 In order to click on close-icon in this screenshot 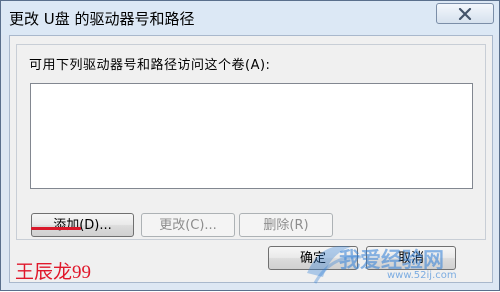, I will do `click(465, 14)`.